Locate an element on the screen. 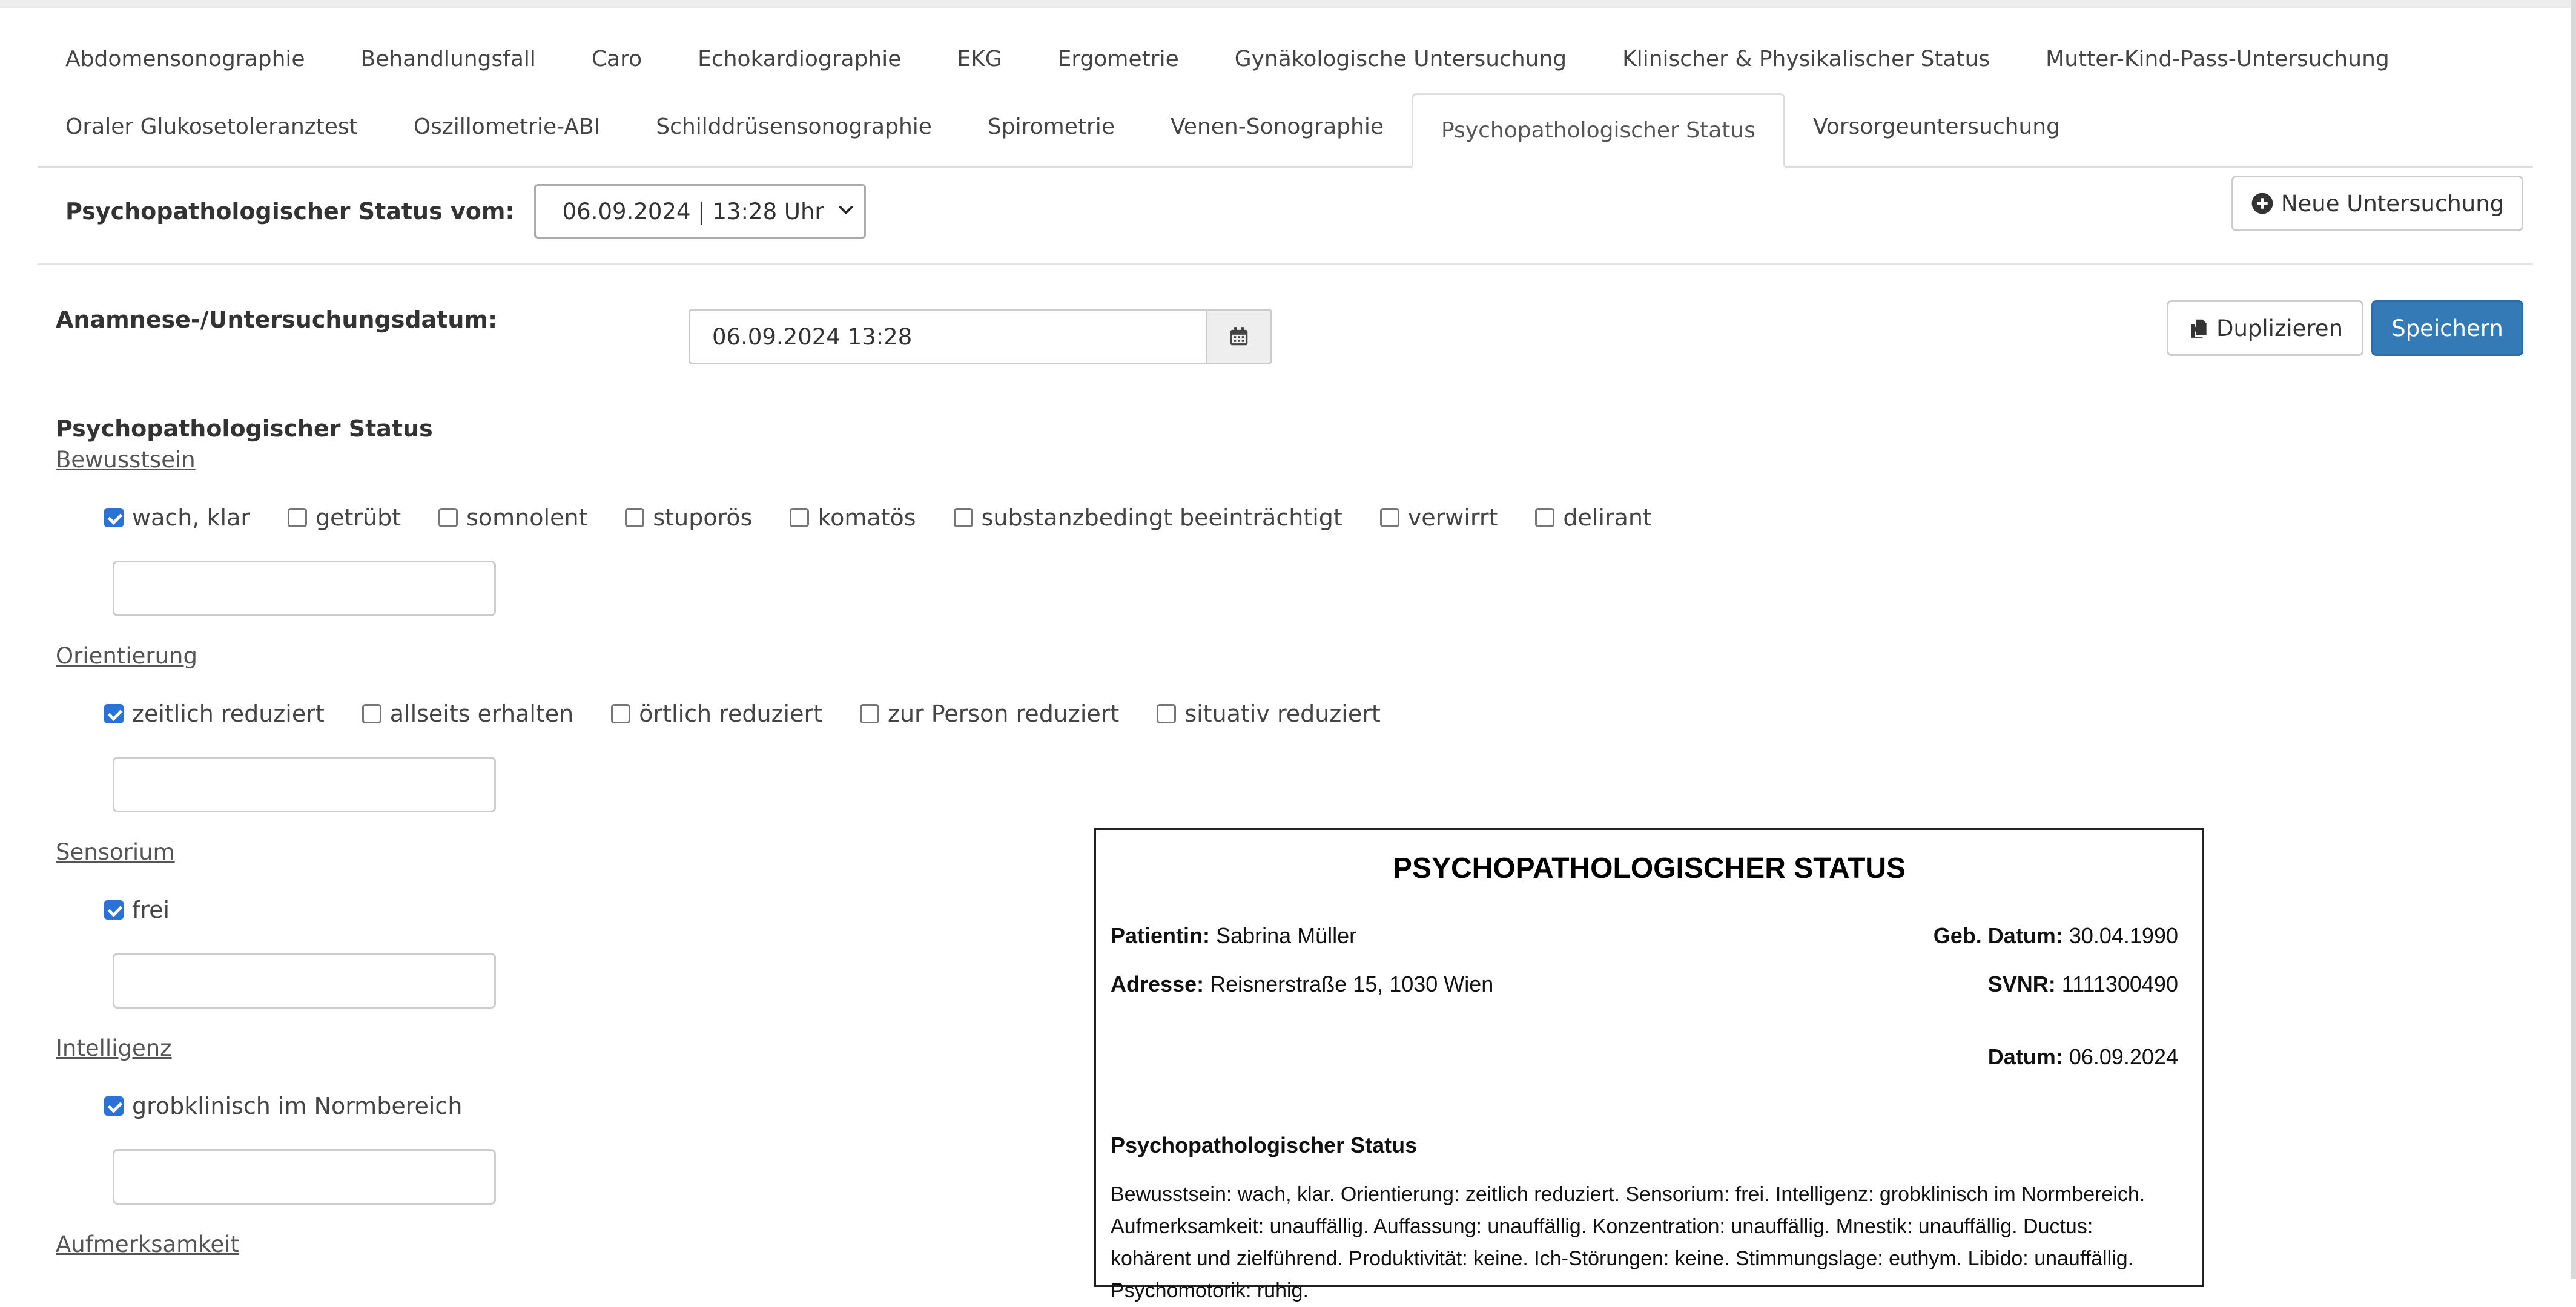 This screenshot has width=2576, height=1307. tab-gynaekologische-untersuchung: Gynäkologische Untersuchung is located at coordinates (1400, 58).